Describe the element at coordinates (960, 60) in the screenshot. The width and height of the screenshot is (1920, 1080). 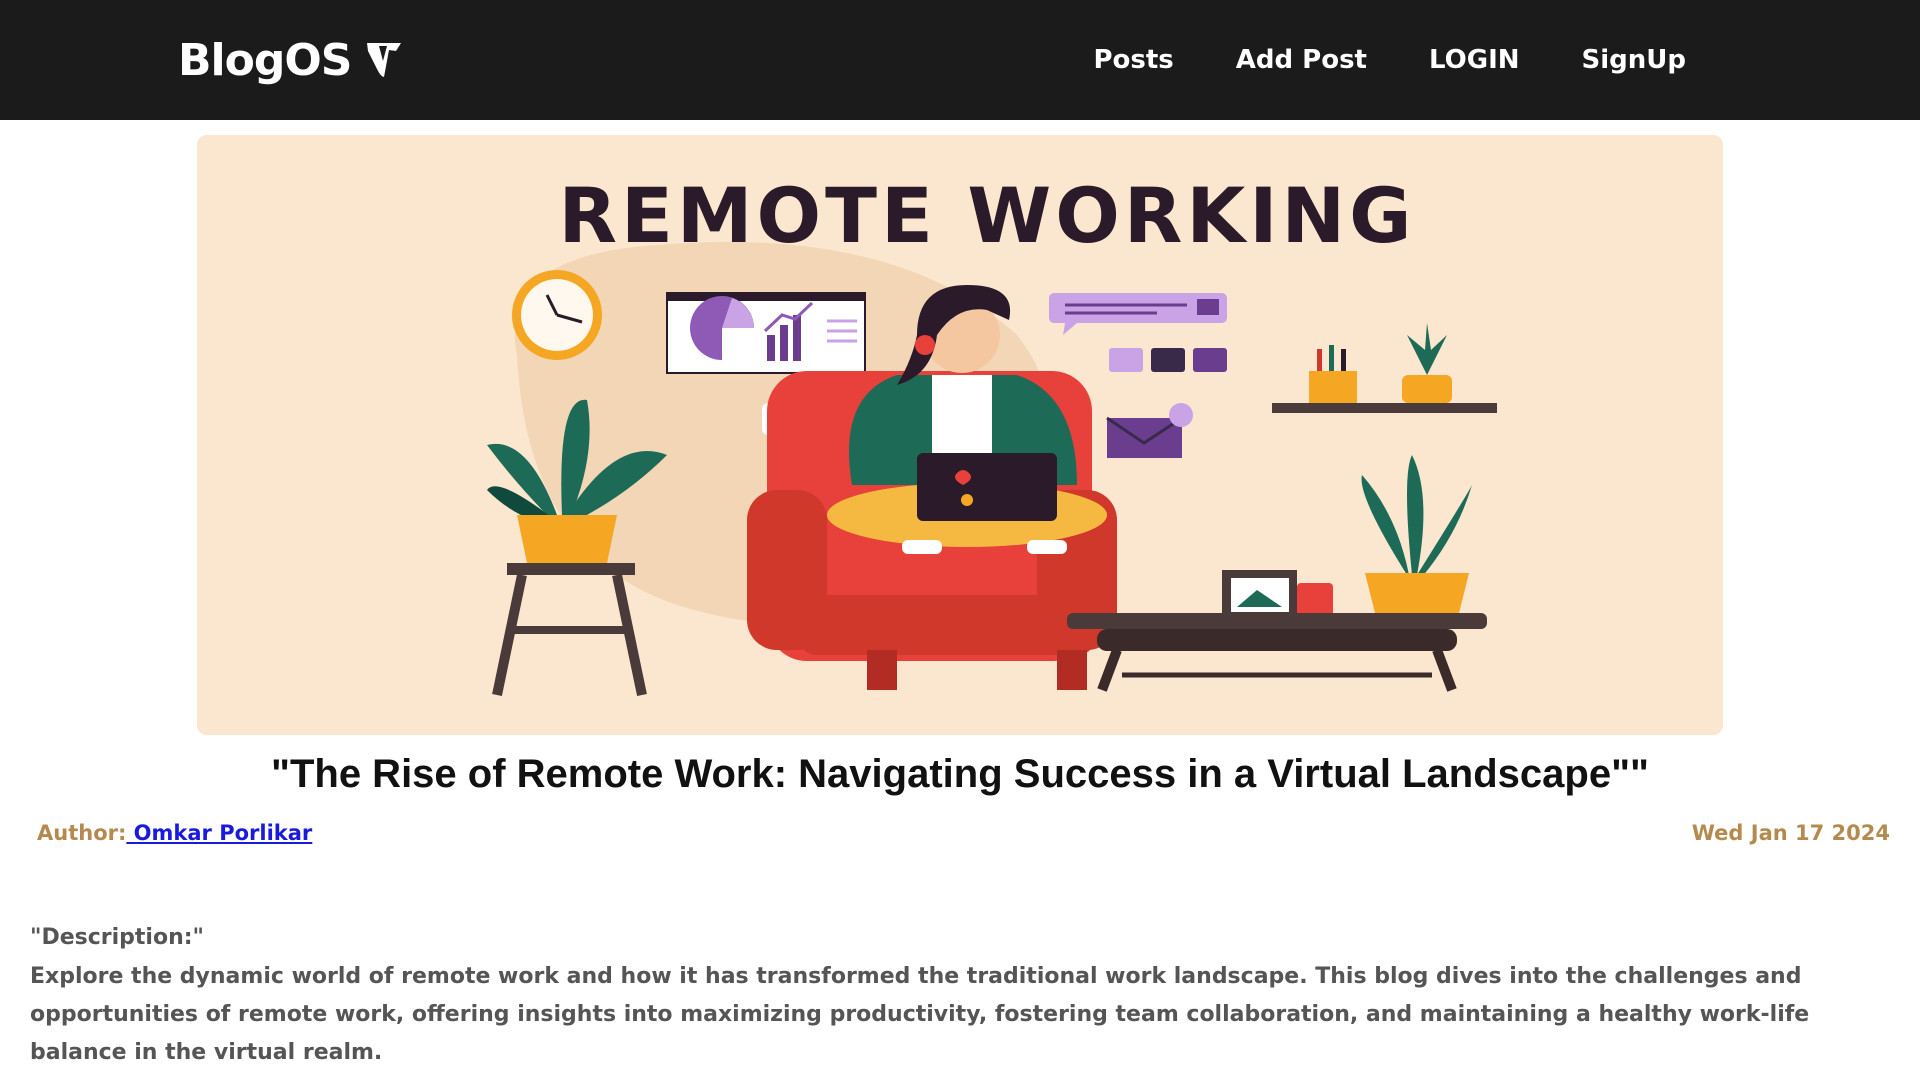
I see `top-navbar: BlogOS Posts Add Post LOGIN SignUp` at that location.